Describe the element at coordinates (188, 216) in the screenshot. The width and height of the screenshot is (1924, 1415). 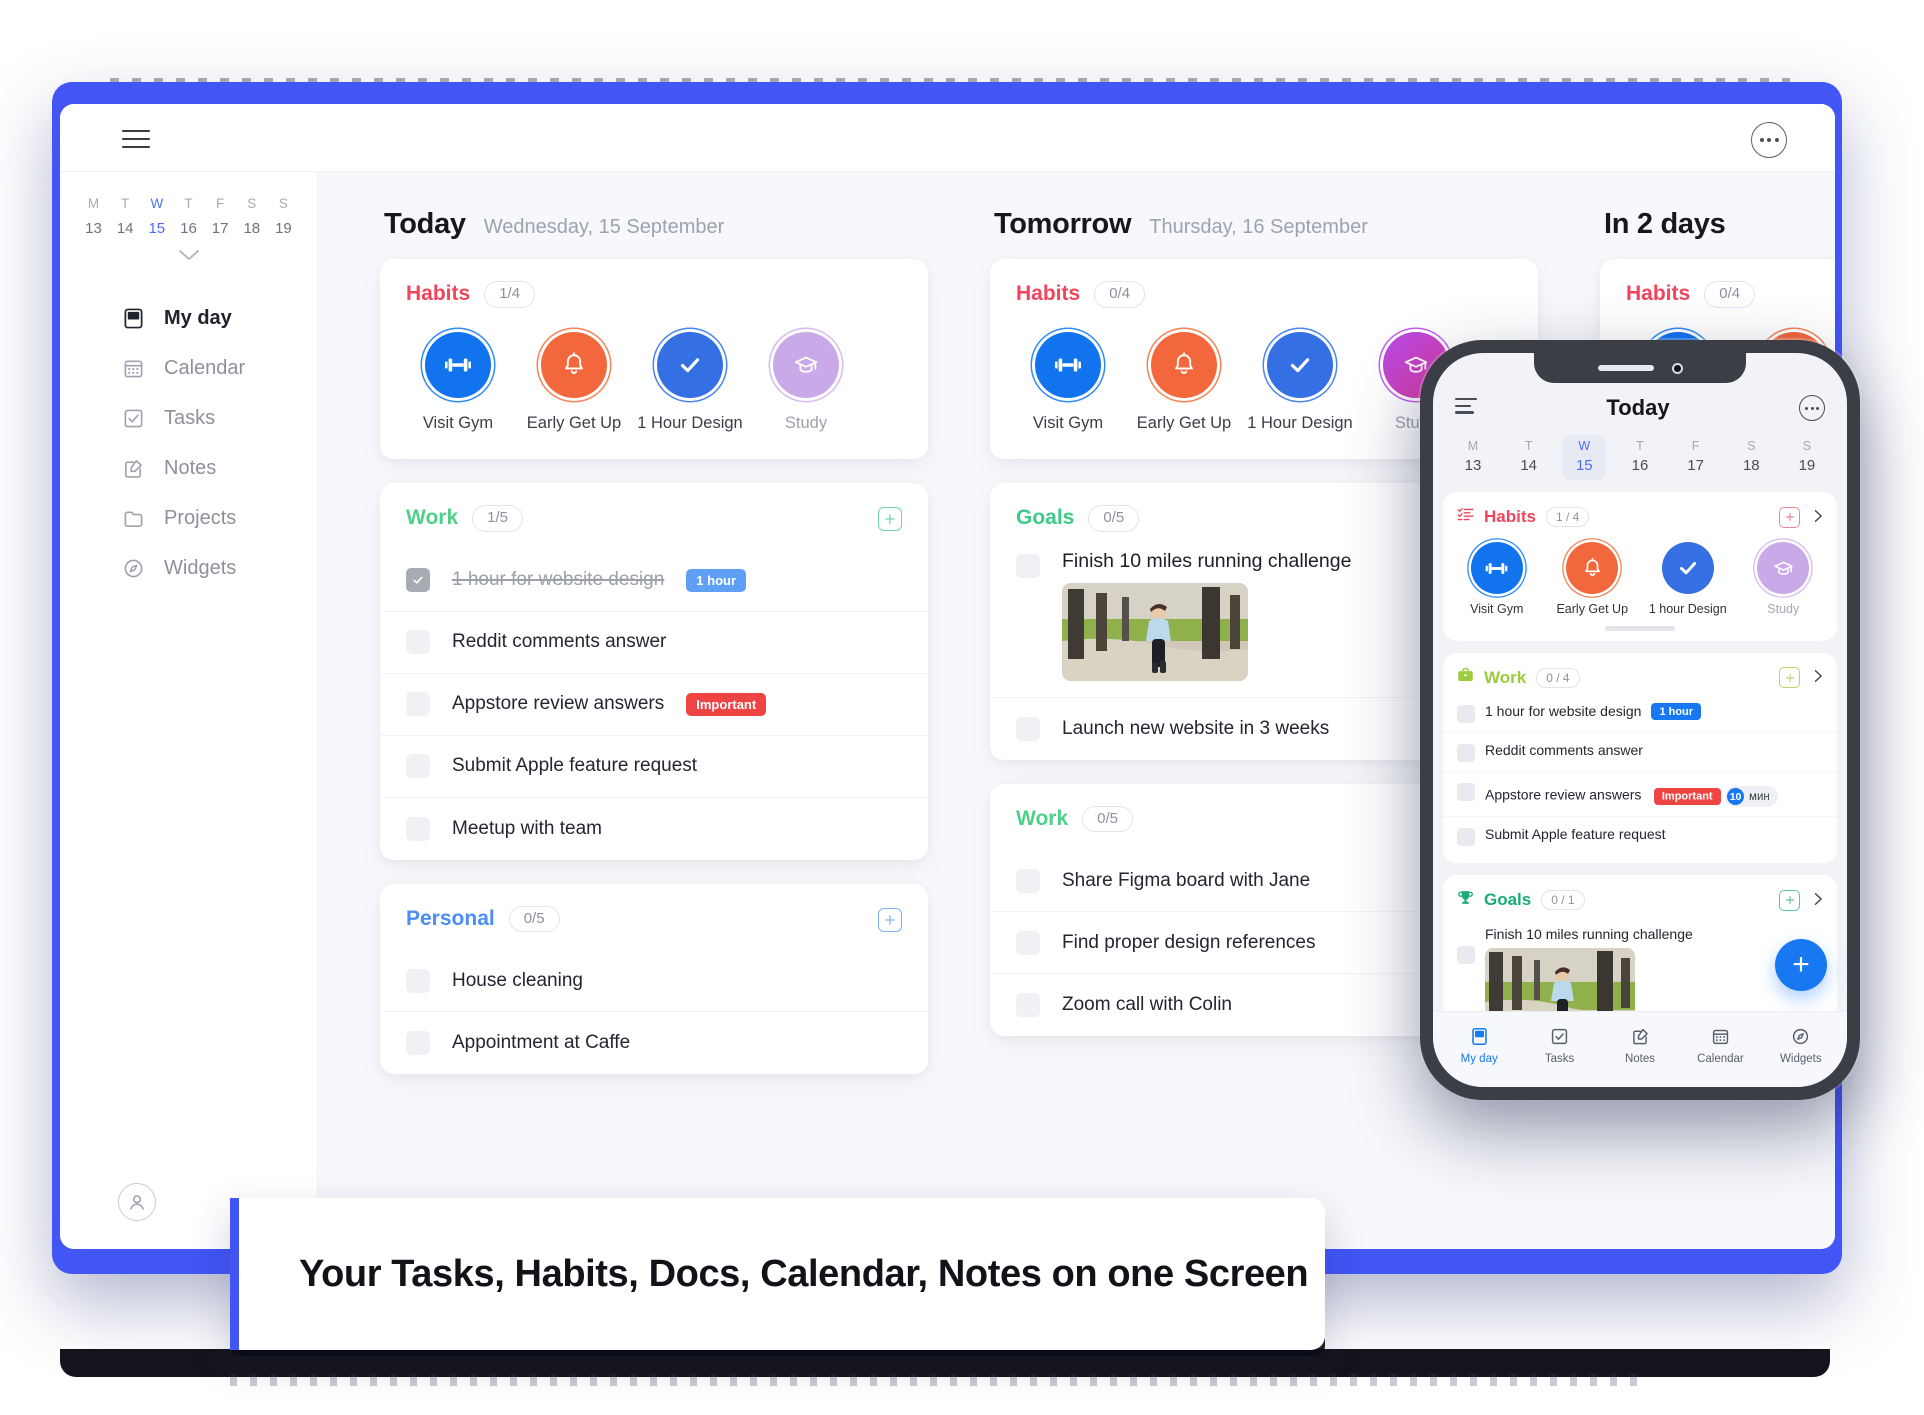
I see `week-day-3: T 16` at that location.